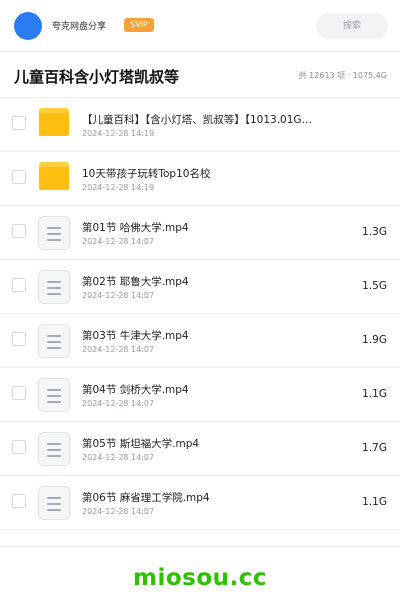  Describe the element at coordinates (374, 340) in the screenshot. I see `file-size: 1.9G` at that location.